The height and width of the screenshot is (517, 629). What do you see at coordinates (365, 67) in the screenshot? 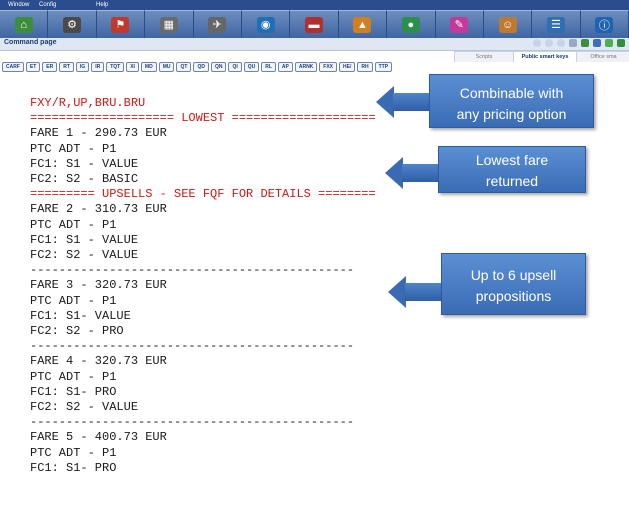
I see `smart-key-button: RH` at bounding box center [365, 67].